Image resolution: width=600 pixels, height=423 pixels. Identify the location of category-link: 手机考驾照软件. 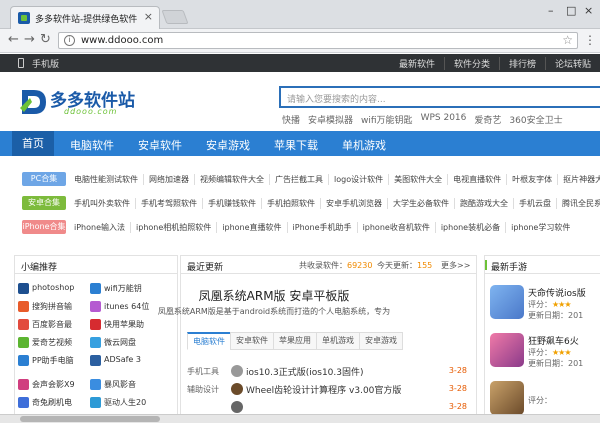
(168, 203).